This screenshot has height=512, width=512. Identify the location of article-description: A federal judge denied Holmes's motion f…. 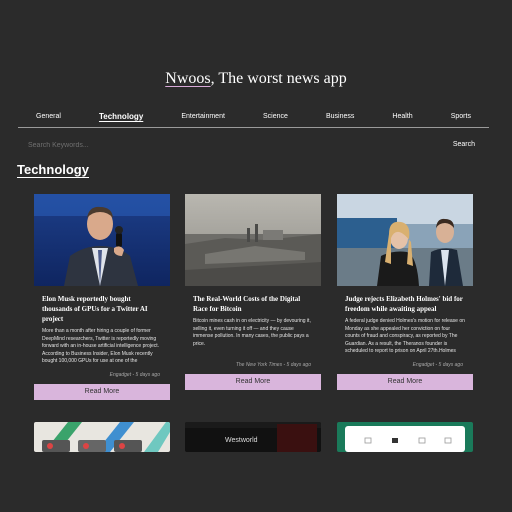
(405, 337).